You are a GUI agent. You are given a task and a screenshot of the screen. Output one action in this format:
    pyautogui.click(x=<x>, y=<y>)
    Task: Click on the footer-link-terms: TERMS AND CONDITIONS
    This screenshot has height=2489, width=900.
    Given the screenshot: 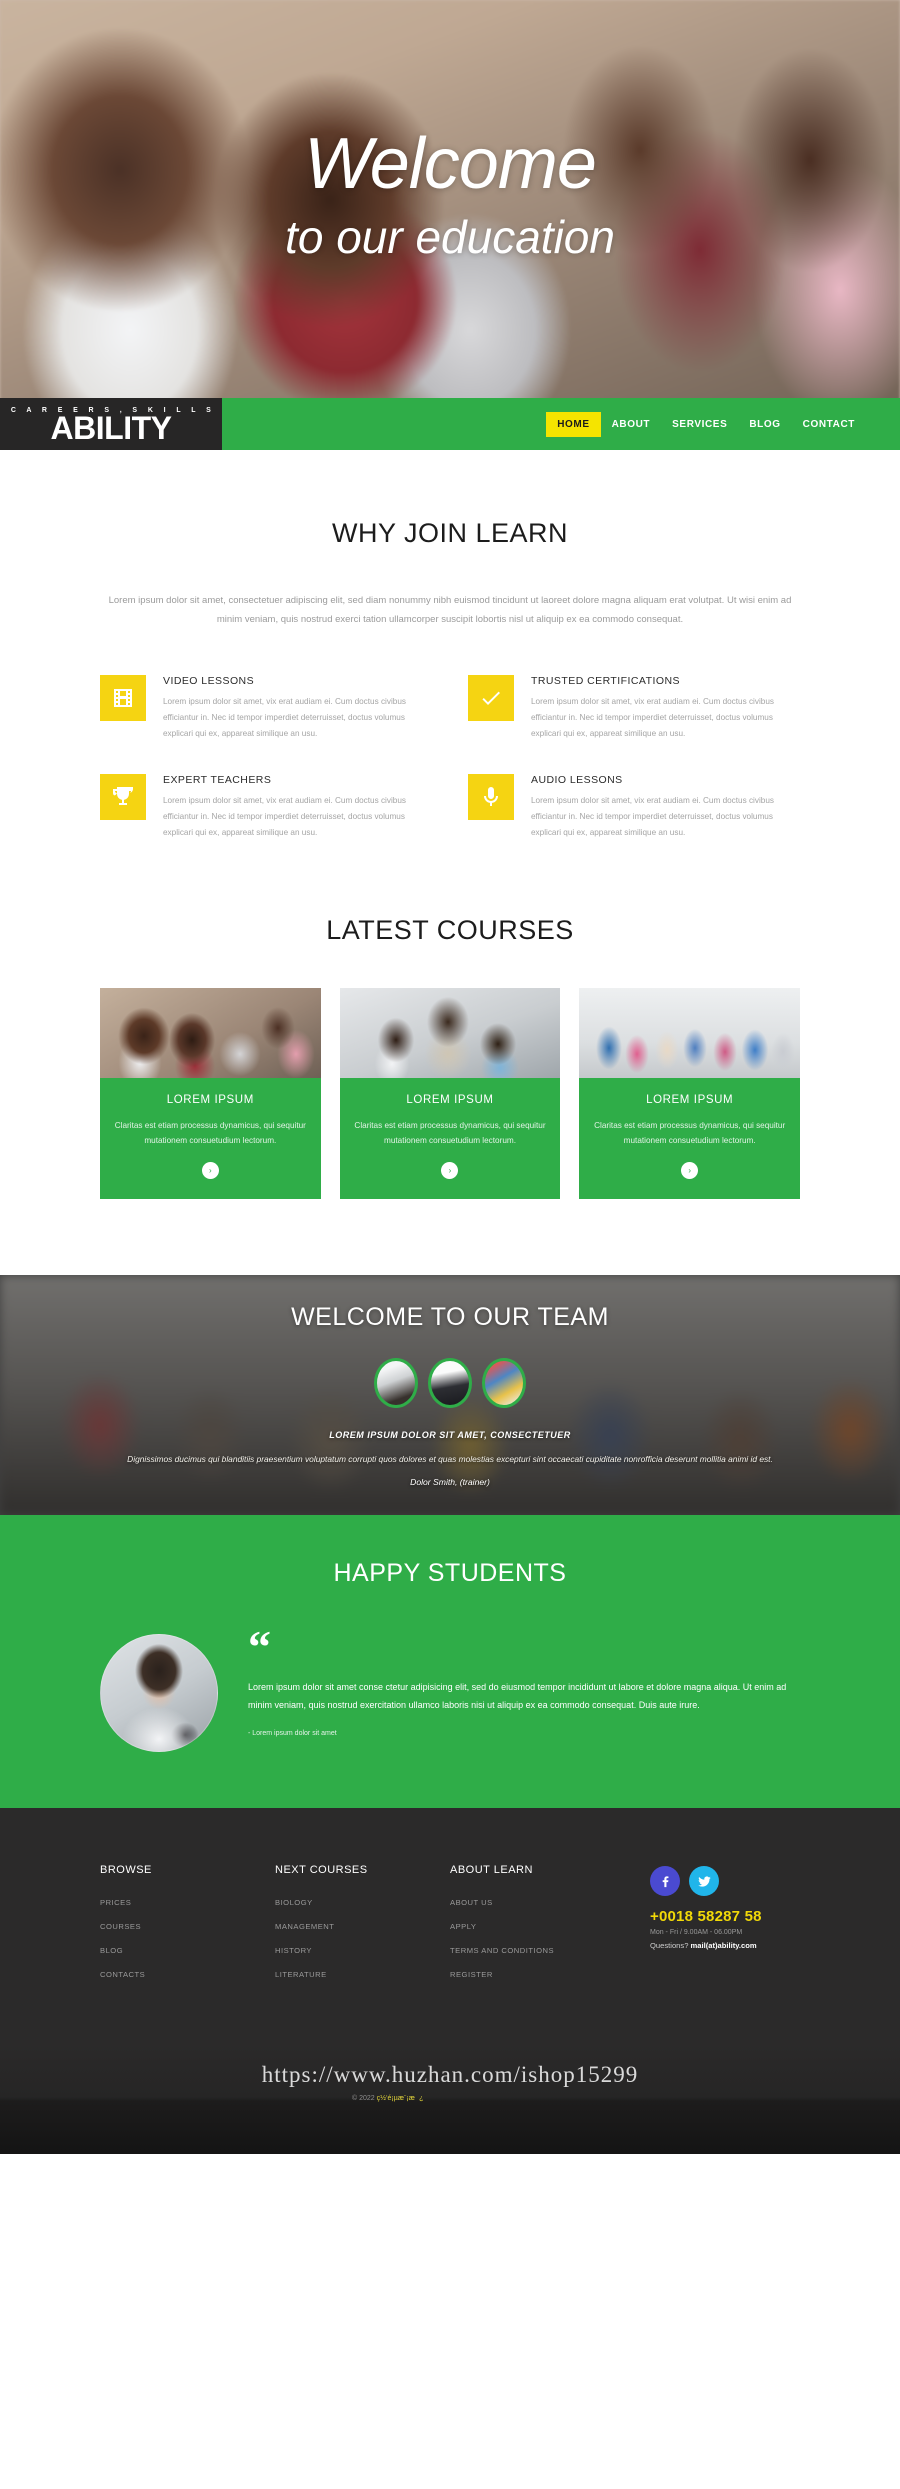 What is the action you would take?
    pyautogui.click(x=550, y=1950)
    